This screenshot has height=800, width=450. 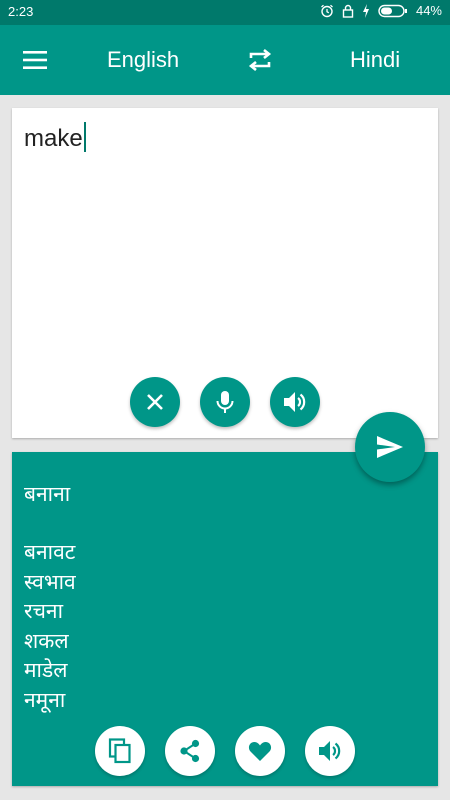 What do you see at coordinates (392, 10) in the screenshot?
I see `battery-icon` at bounding box center [392, 10].